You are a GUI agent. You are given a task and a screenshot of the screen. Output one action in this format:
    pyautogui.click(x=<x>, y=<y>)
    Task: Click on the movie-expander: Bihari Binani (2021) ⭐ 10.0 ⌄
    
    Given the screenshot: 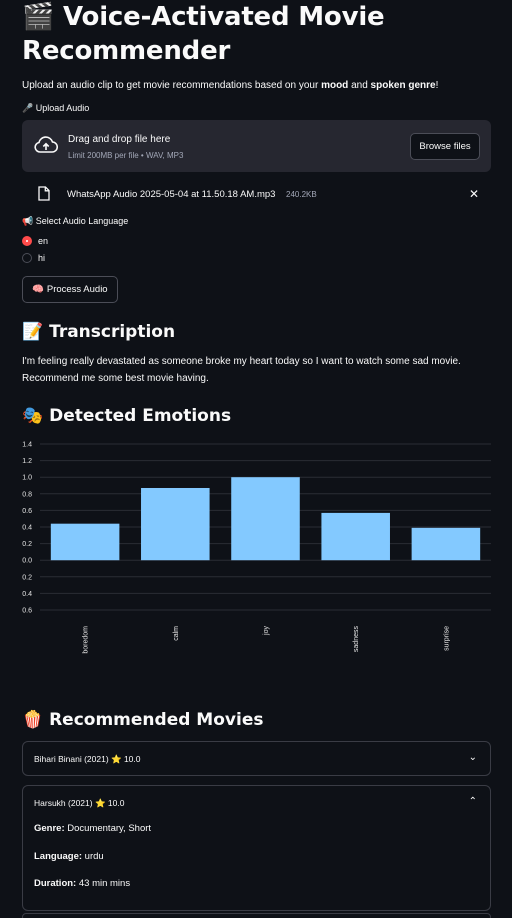 What is the action you would take?
    pyautogui.click(x=256, y=758)
    